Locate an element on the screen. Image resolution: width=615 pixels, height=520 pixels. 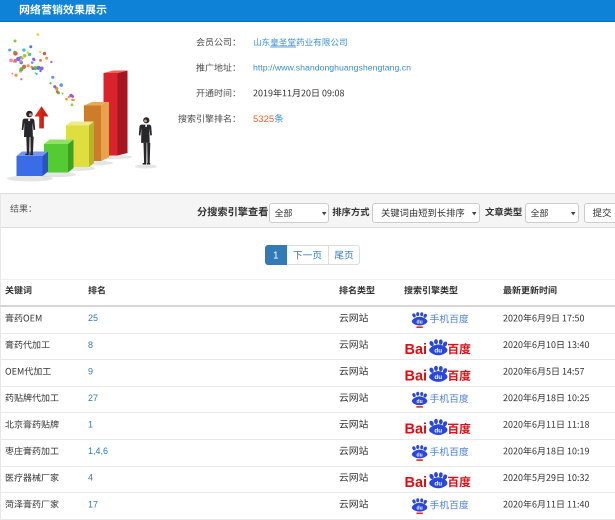
svg-text: 5325 is located at coordinates (263, 119).